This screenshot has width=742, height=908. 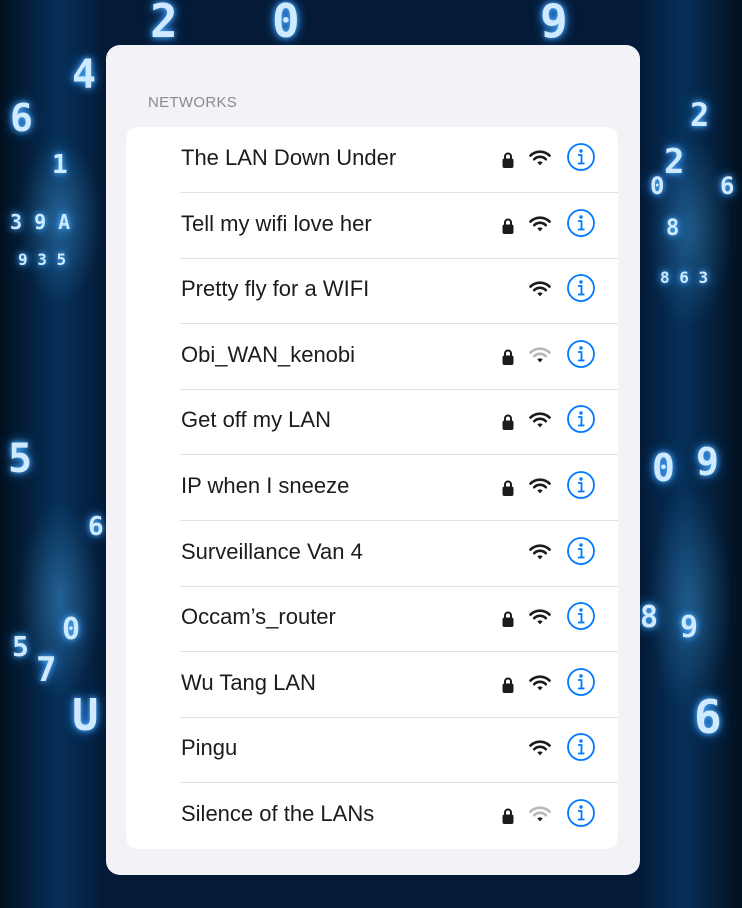 I want to click on network-name: Obi_WAN_kenobi, so click(x=268, y=354).